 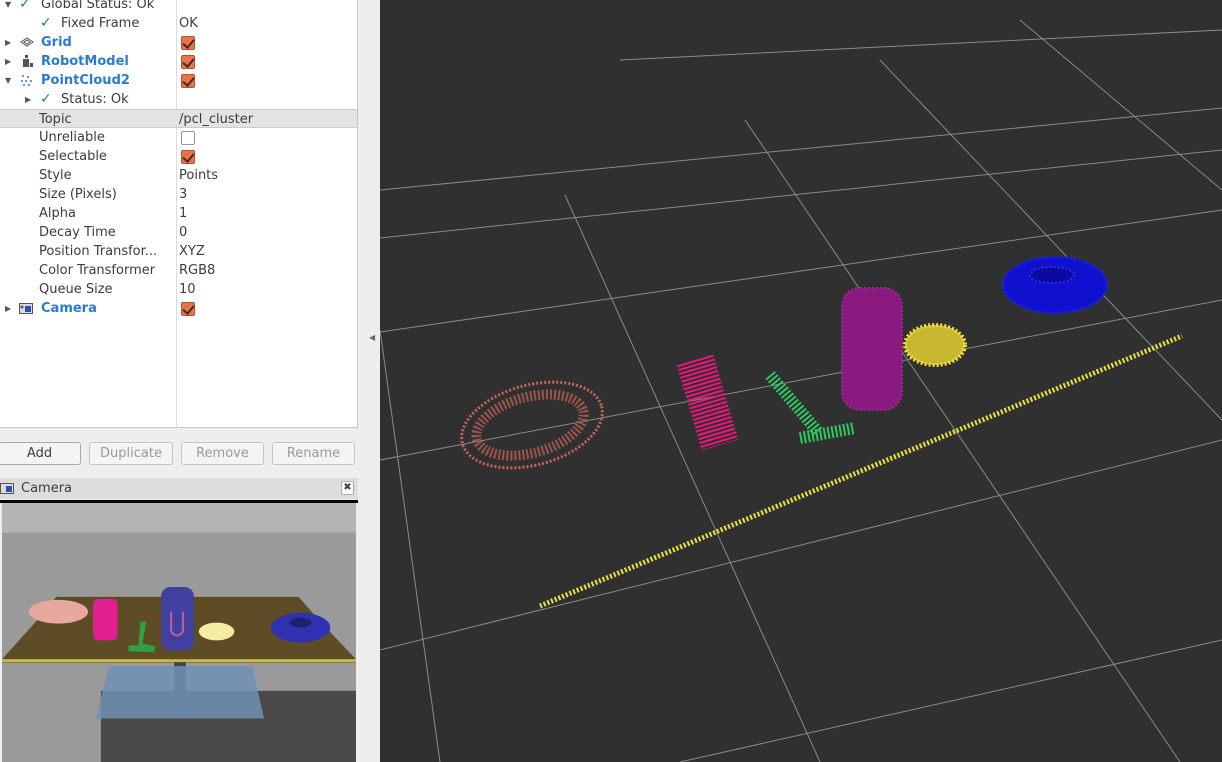 I want to click on display-name: RobotModel, so click(x=85, y=61).